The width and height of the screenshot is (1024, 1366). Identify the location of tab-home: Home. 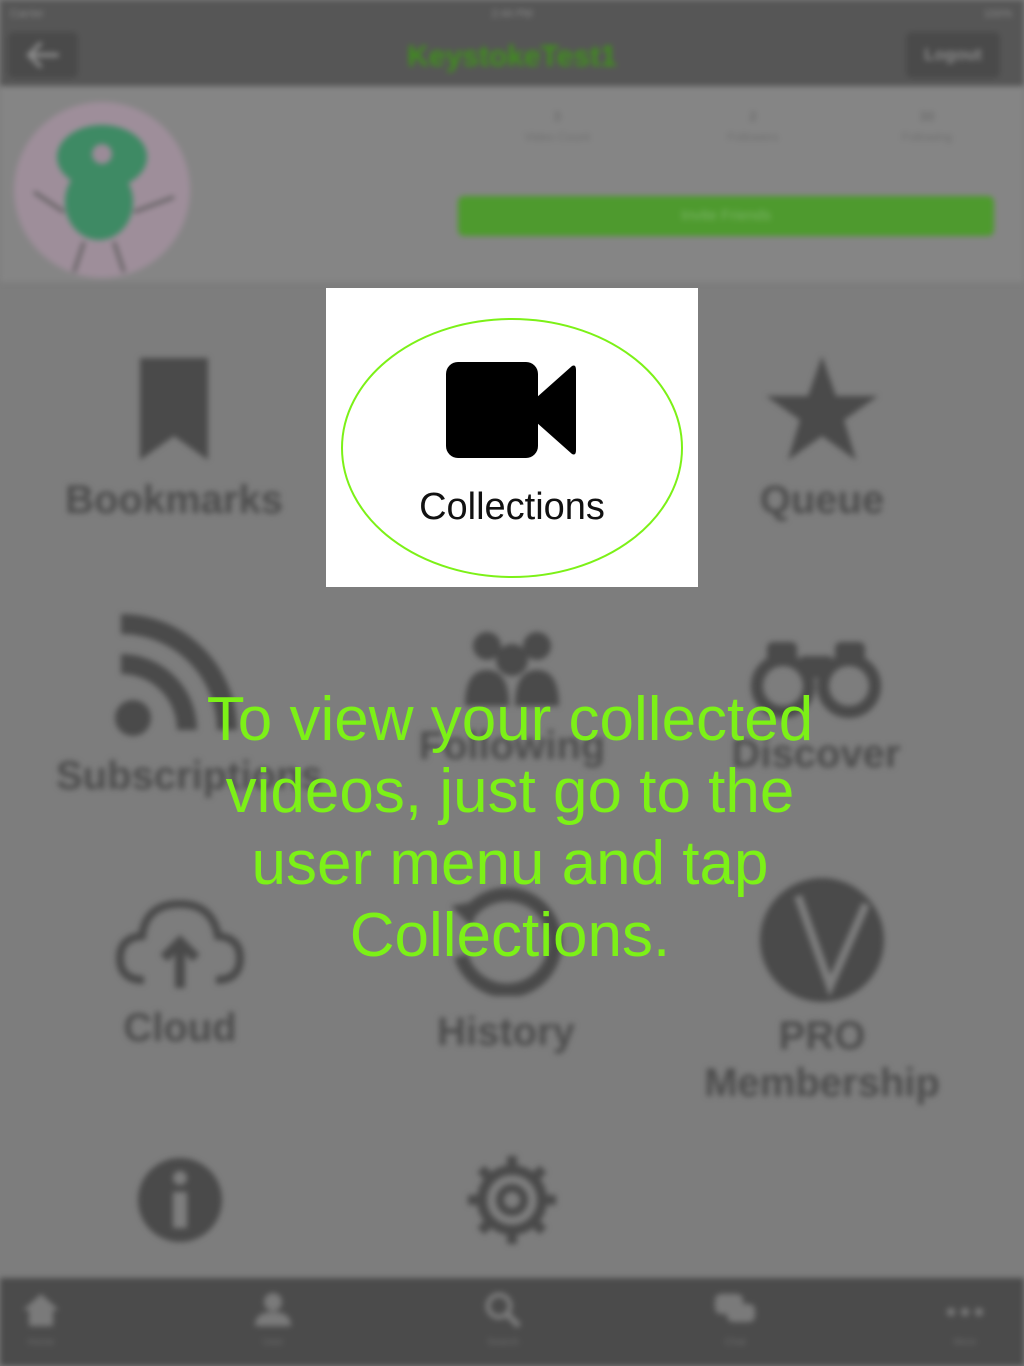
(43, 1320).